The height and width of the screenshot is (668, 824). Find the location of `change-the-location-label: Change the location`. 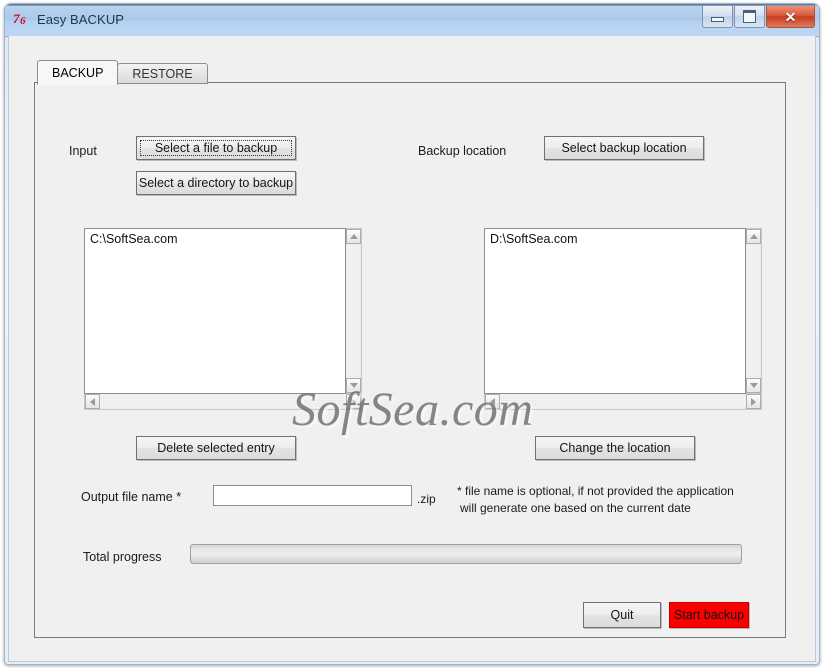

change-the-location-label: Change the location is located at coordinates (615, 448).